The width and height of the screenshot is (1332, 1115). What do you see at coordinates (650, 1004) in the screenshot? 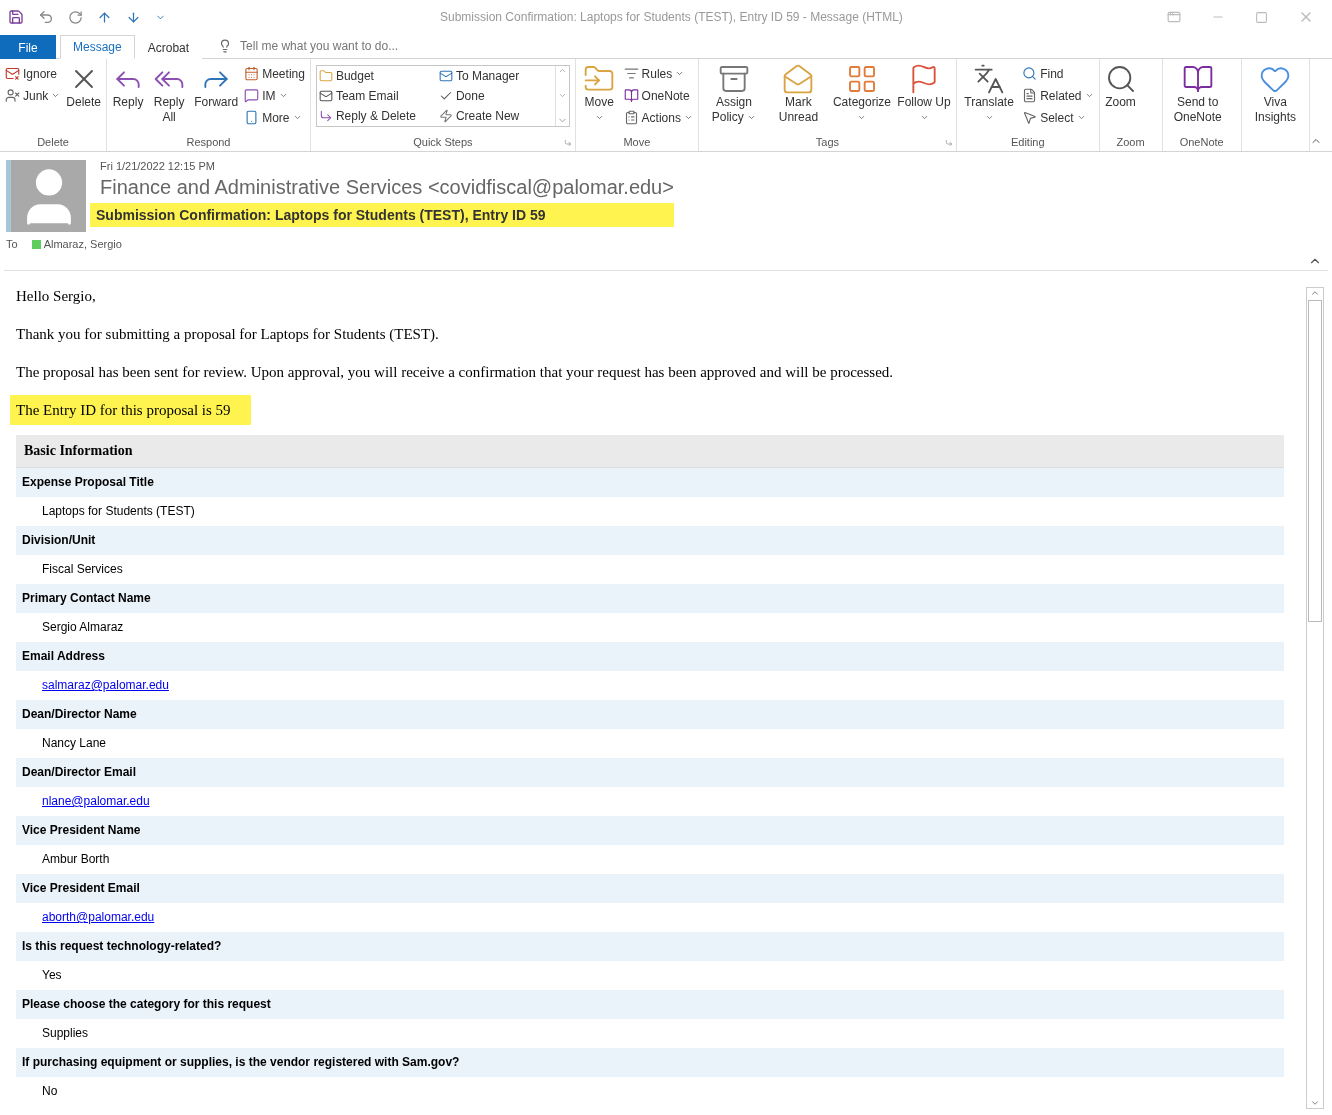
I see `field-label: Please choose the category for this request` at bounding box center [650, 1004].